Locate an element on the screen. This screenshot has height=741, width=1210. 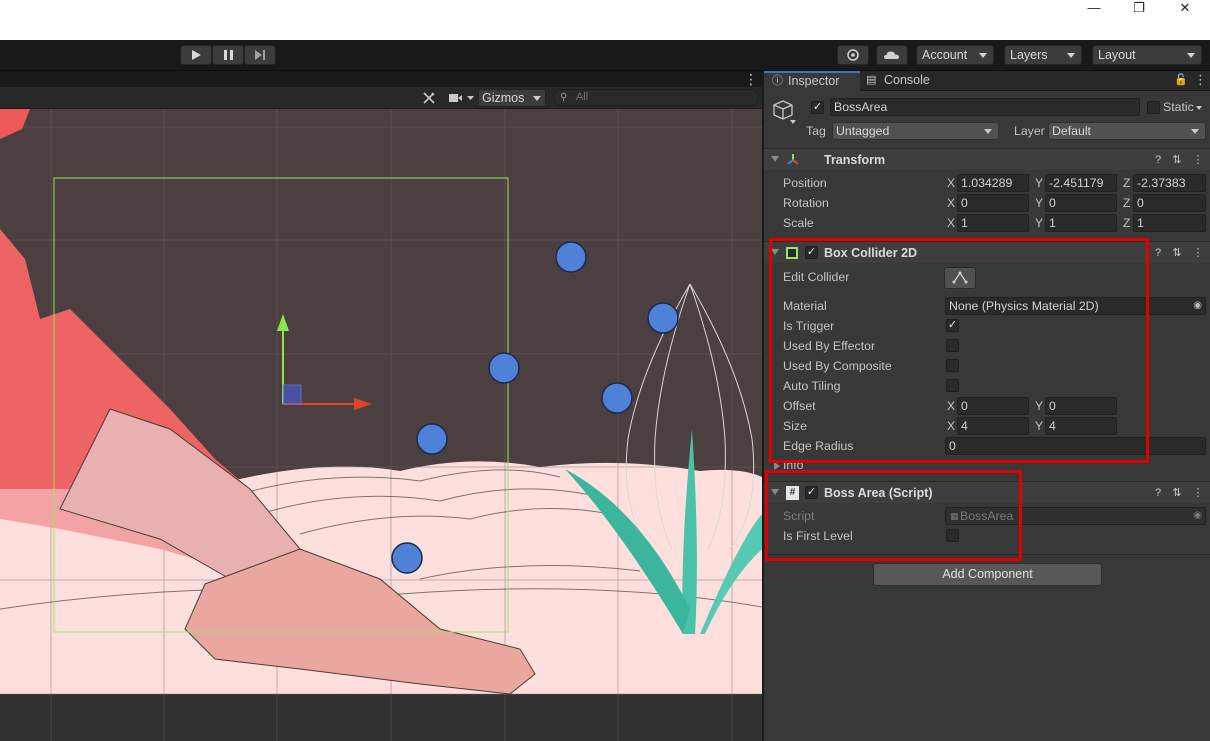
scale-label: Scale is located at coordinates (798, 223).